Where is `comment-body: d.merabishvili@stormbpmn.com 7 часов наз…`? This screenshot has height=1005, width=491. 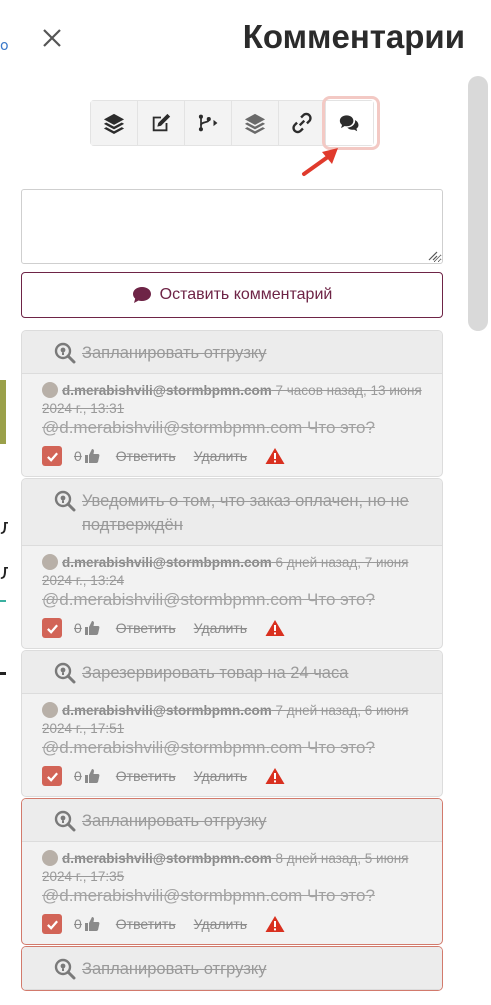 comment-body: d.merabishvili@stormbpmn.com 7 часов наз… is located at coordinates (232, 425).